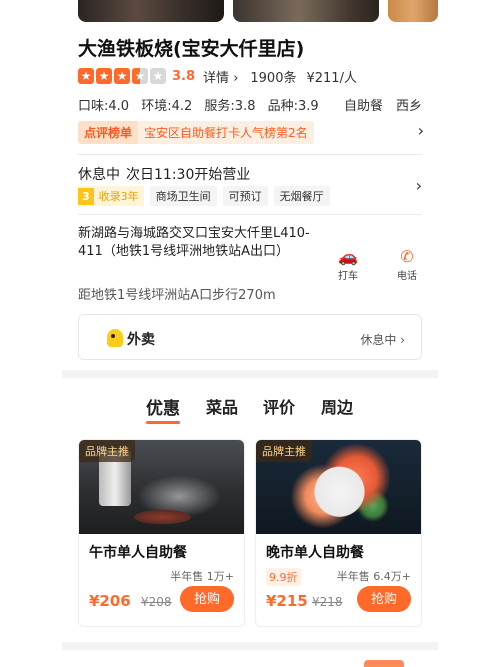 The image size is (500, 667). Describe the element at coordinates (250, 409) in the screenshot. I see `content-tabs: 优惠 菜品 评价 周边` at that location.